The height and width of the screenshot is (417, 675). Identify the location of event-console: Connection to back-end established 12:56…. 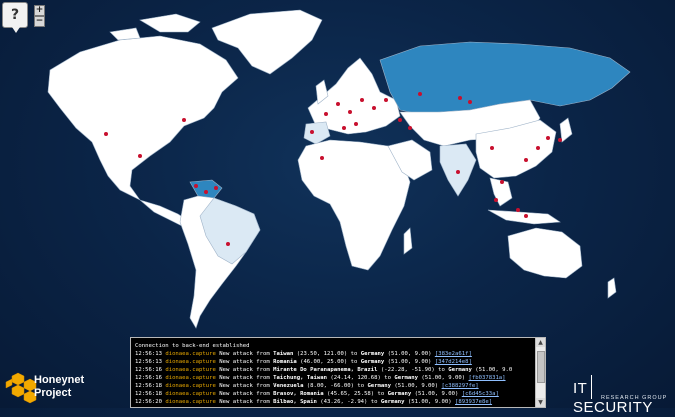
(338, 372).